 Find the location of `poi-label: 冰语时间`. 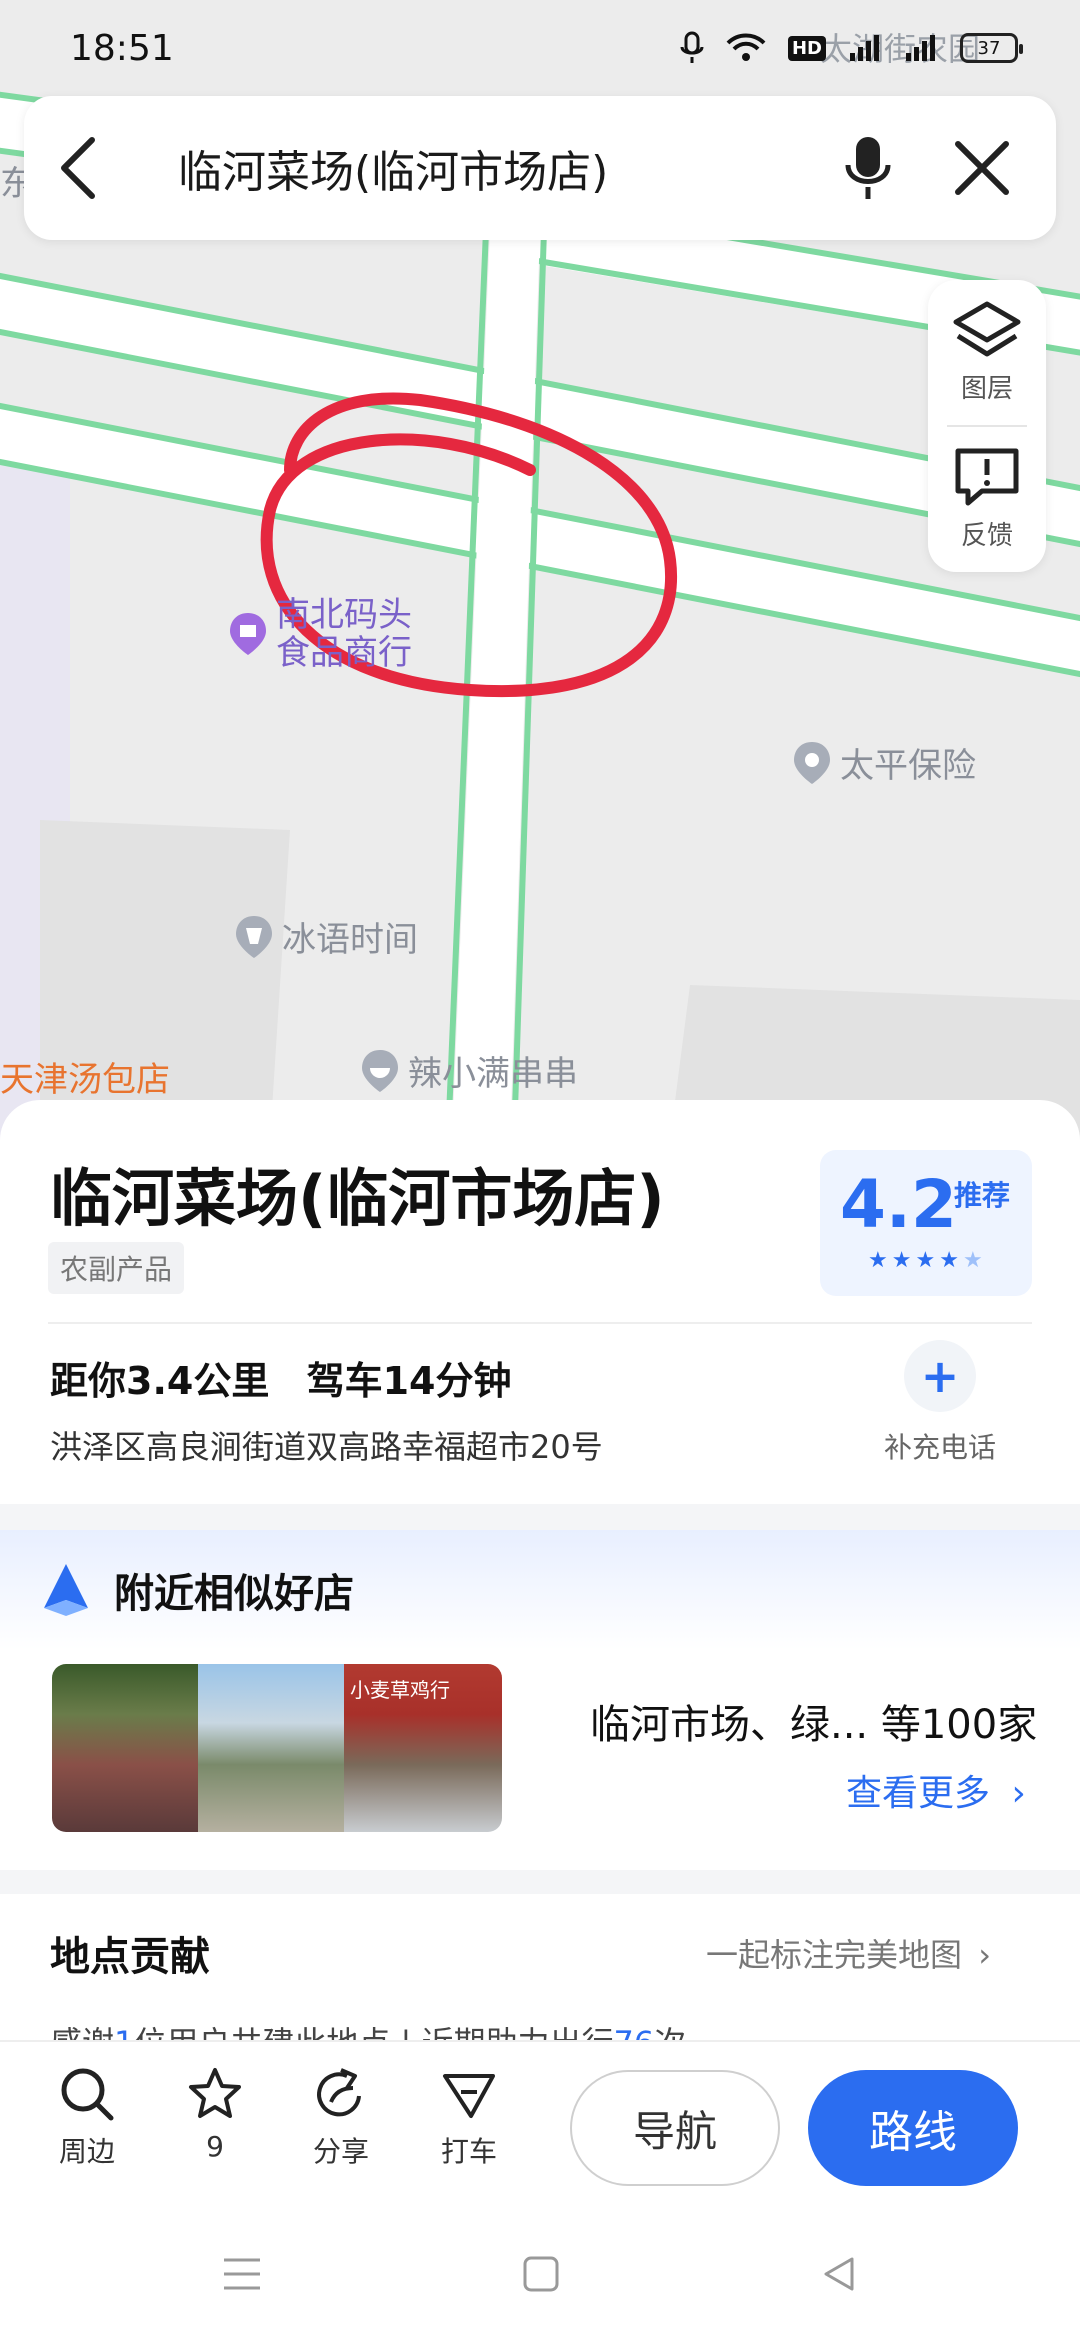

poi-label: 冰语时间 is located at coordinates (350, 940).